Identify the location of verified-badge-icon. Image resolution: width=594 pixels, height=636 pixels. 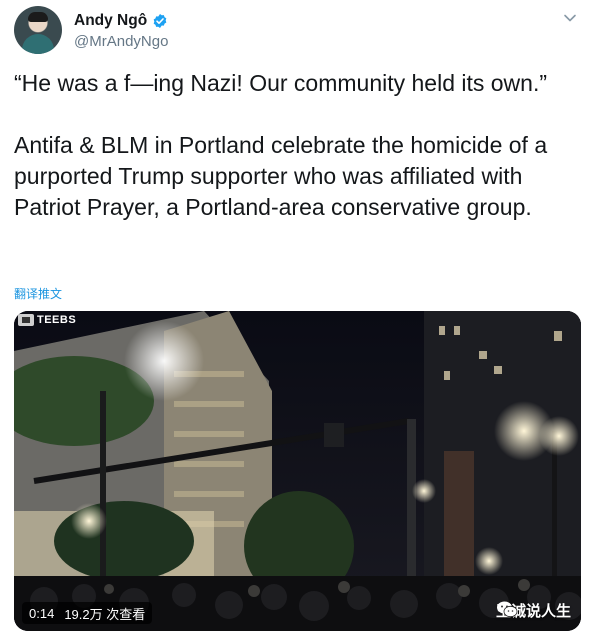
(160, 21).